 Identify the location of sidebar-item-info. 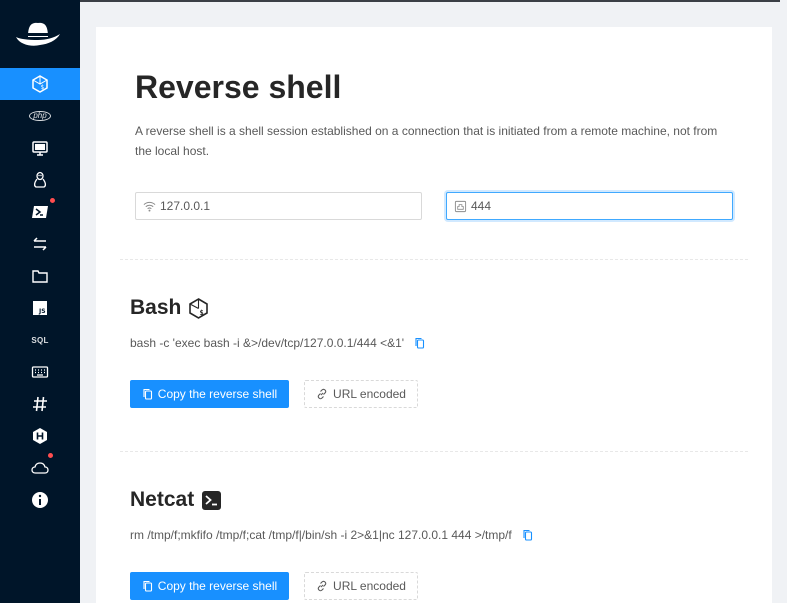
(40, 500).